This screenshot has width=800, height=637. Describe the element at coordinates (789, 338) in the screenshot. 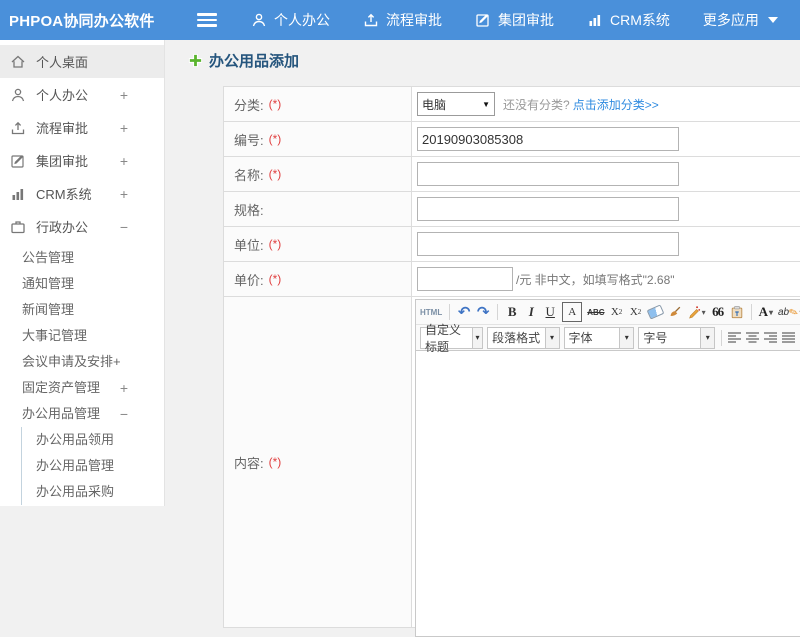

I see `align-justify-icon` at that location.